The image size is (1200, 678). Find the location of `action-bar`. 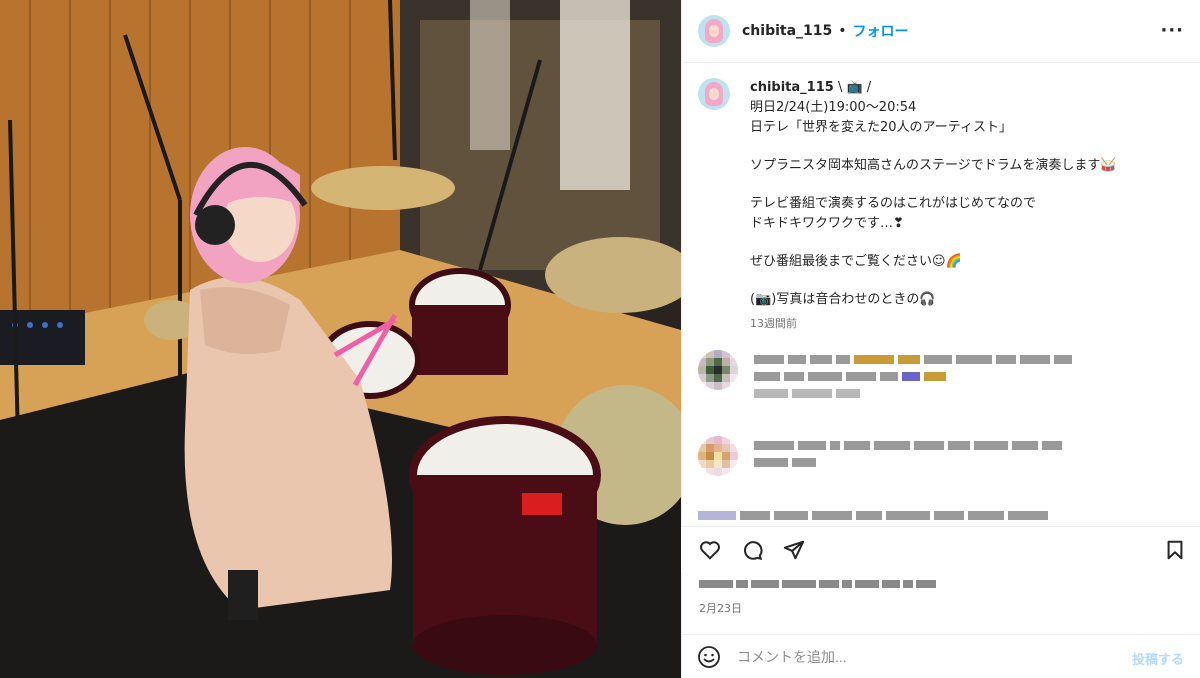

action-bar is located at coordinates (940, 549).